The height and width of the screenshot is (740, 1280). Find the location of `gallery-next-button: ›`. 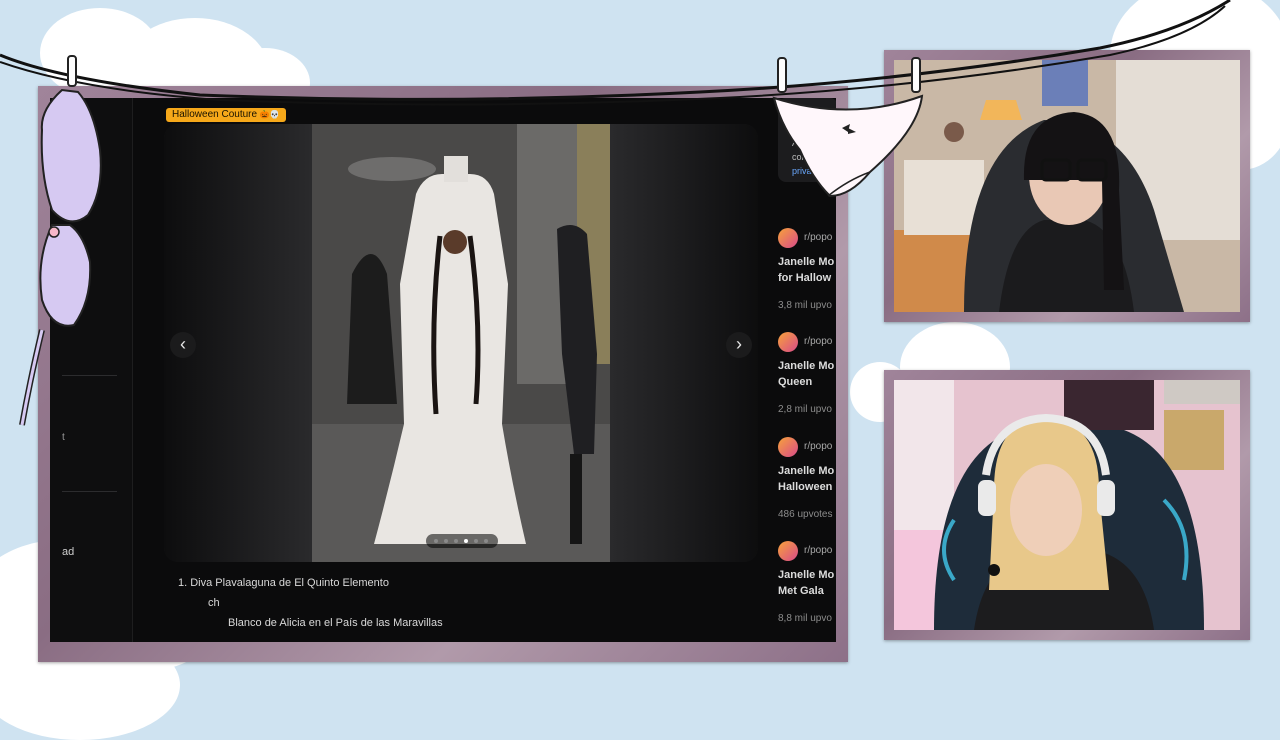

gallery-next-button: › is located at coordinates (739, 345).